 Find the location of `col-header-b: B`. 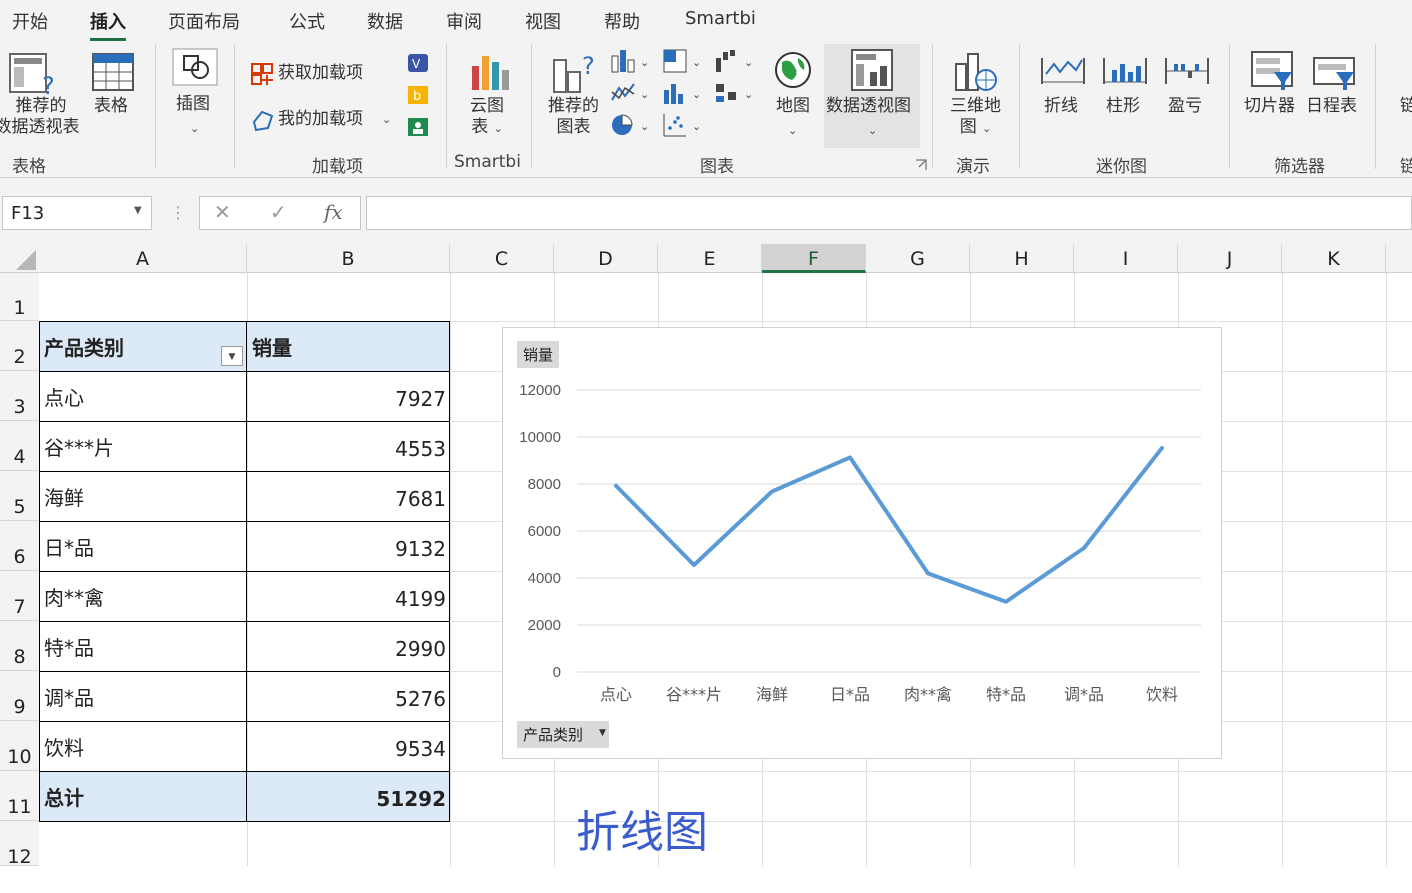

col-header-b: B is located at coordinates (348, 258).